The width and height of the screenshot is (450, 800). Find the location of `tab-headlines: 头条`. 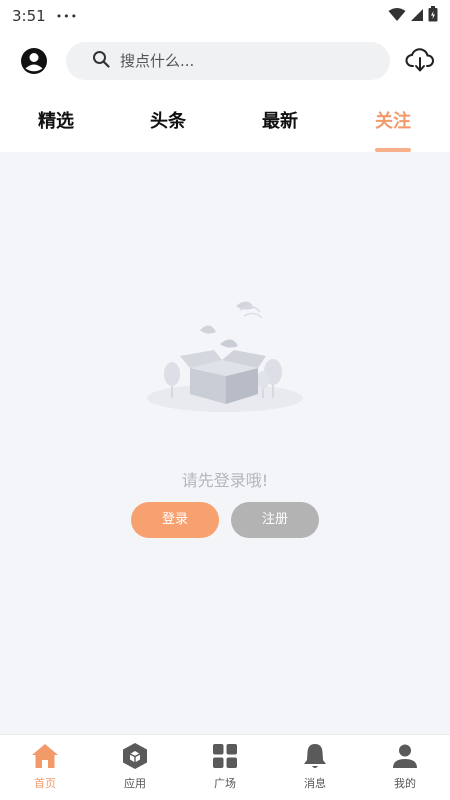

tab-headlines: 头条 is located at coordinates (168, 126).